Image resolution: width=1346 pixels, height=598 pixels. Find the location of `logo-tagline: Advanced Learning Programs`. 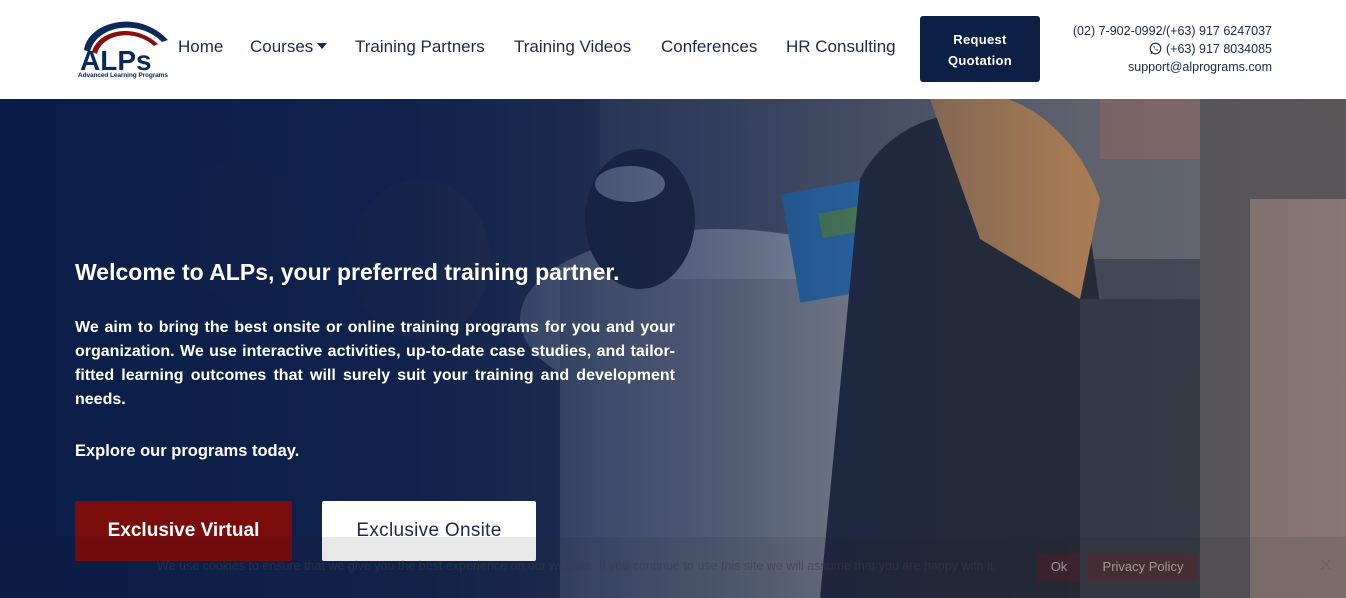

logo-tagline: Advanced Learning Programs is located at coordinates (123, 75).